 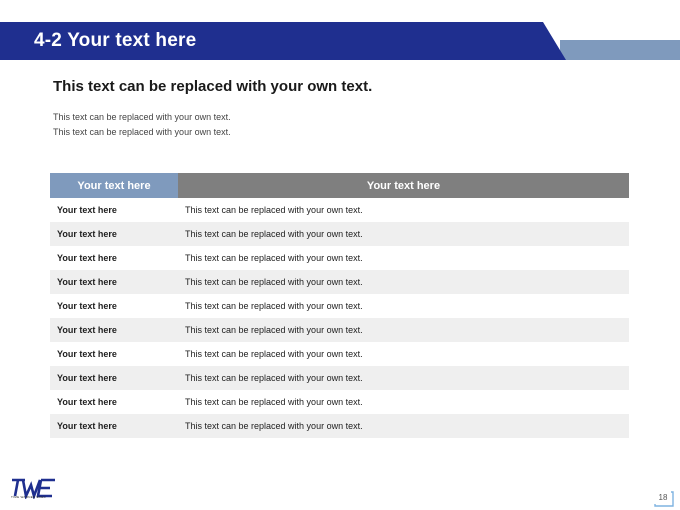 I want to click on page-number: 18, so click(x=663, y=497).